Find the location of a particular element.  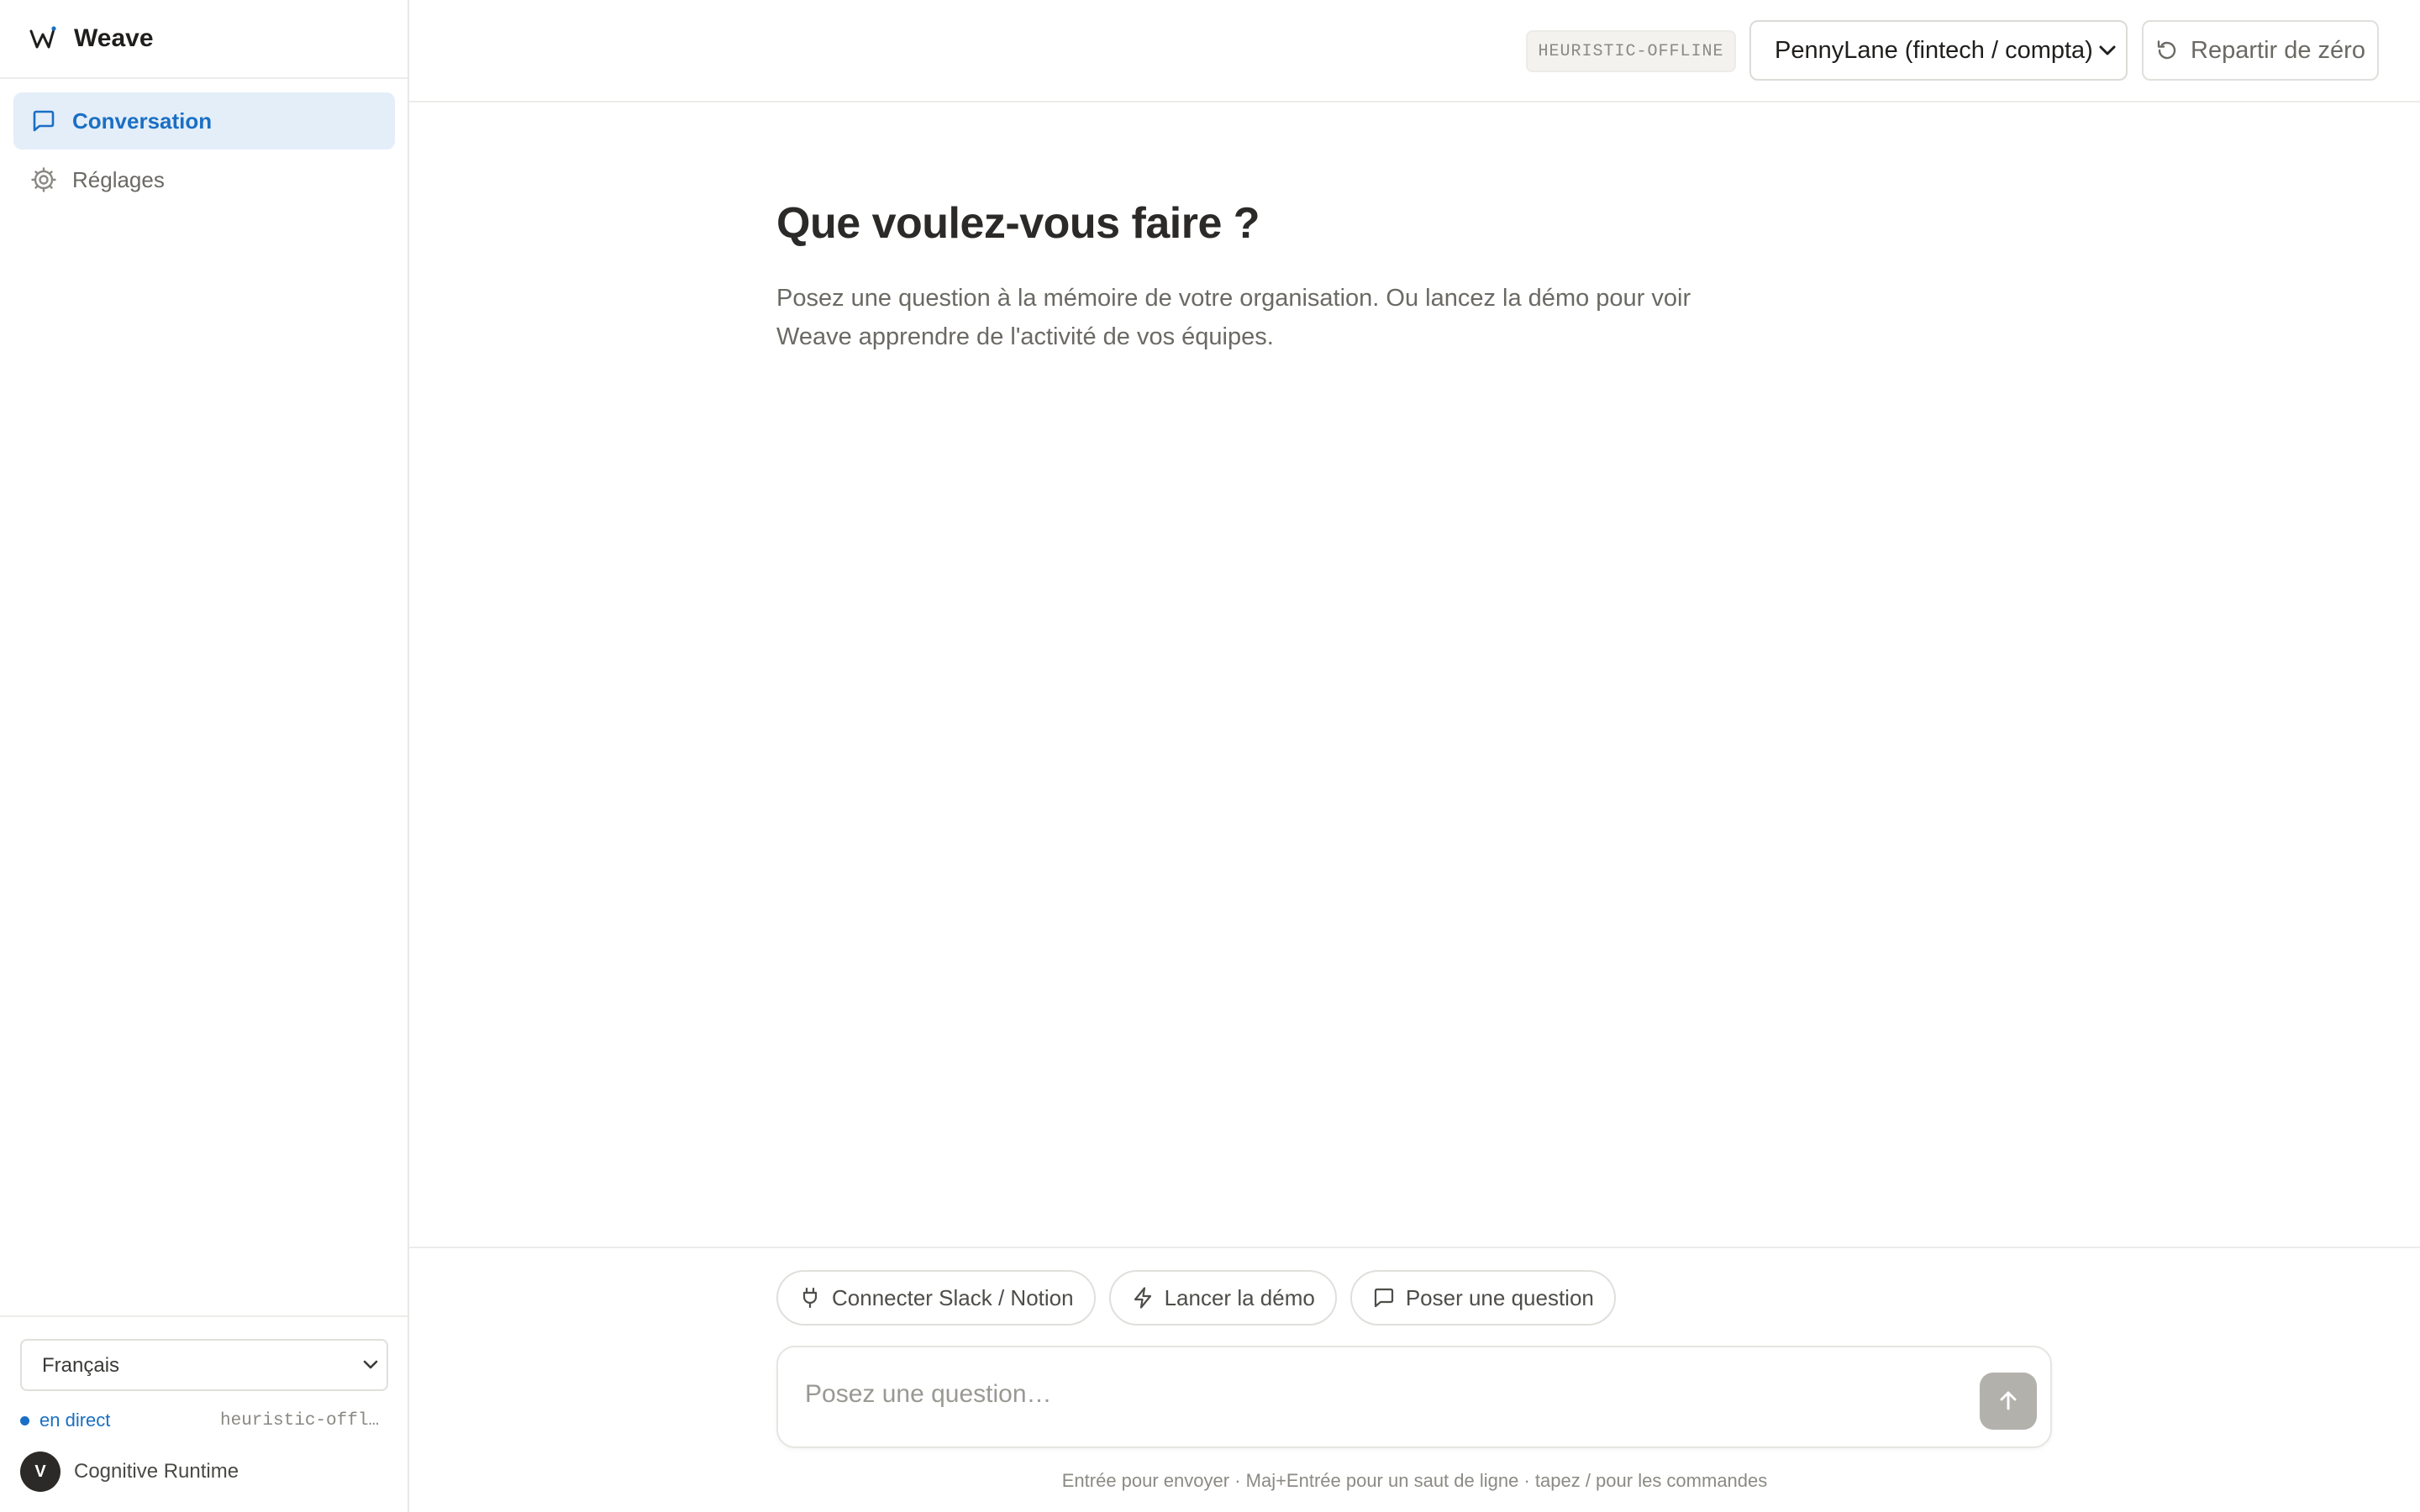

connect-slack-notion-chip: Connecter Slack / Notion is located at coordinates (936, 1298).